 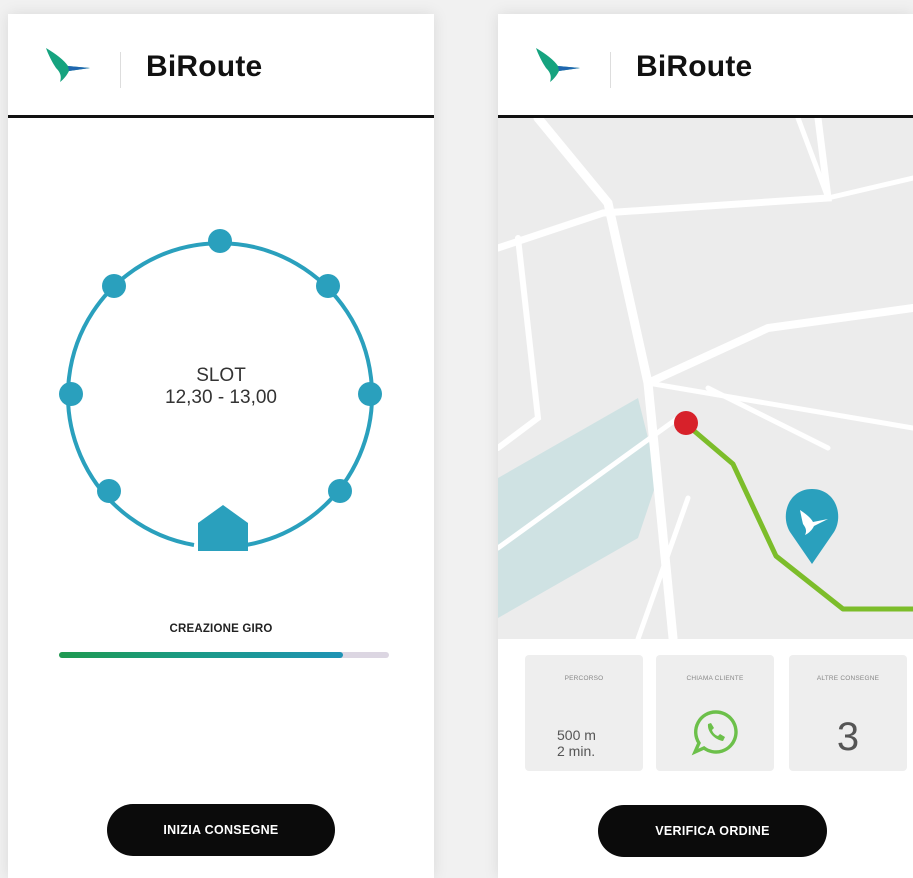 I want to click on progress-label: CREAZIONE GIRO, so click(x=221, y=629).